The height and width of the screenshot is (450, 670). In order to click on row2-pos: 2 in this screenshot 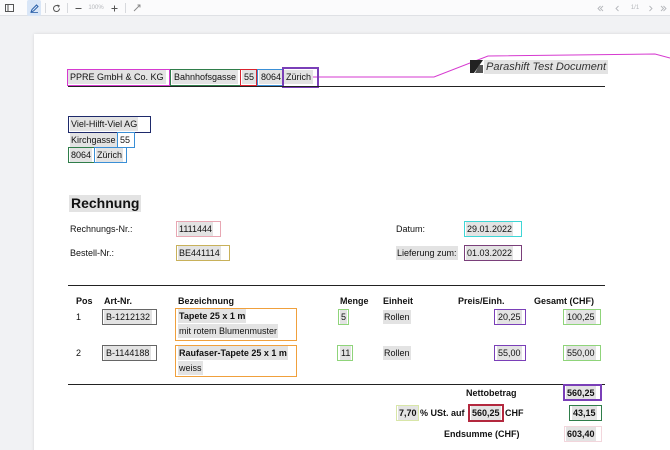, I will do `click(79, 353)`.